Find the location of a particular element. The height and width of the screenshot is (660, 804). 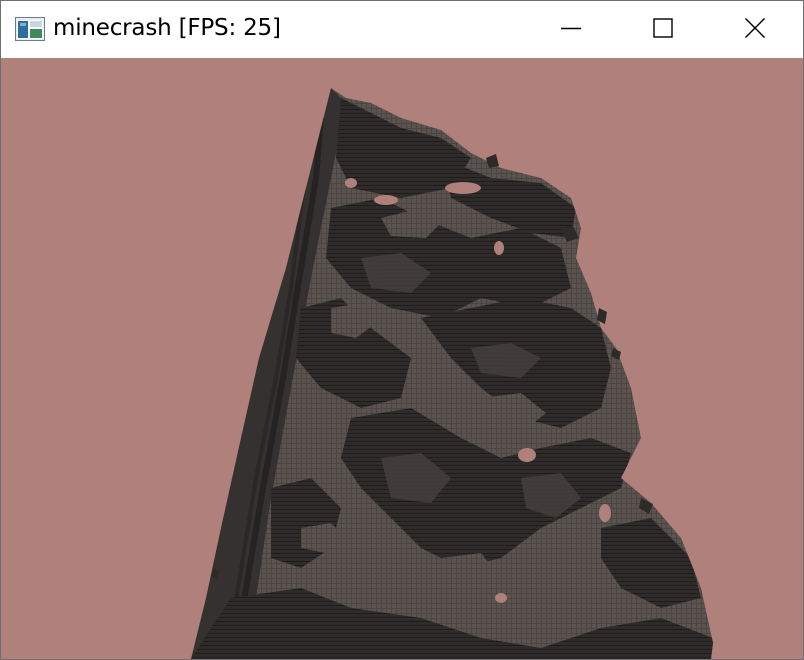

minimize-button is located at coordinates (571, 29).